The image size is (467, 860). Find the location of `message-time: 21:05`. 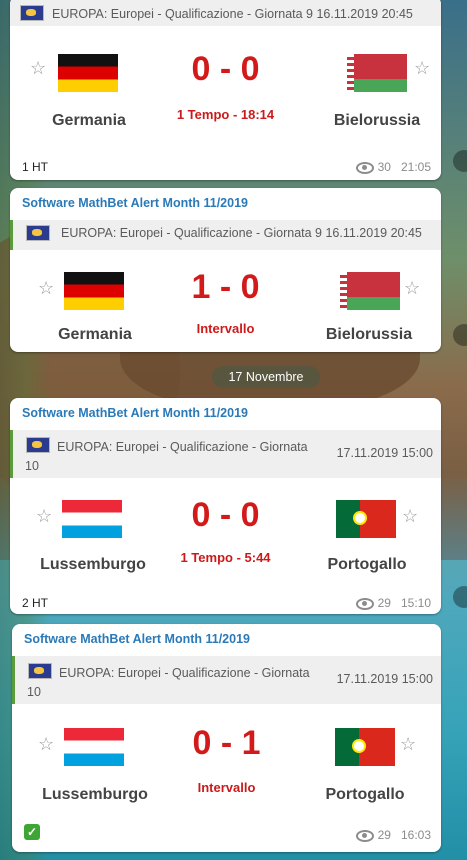

message-time: 21:05 is located at coordinates (415, 167).